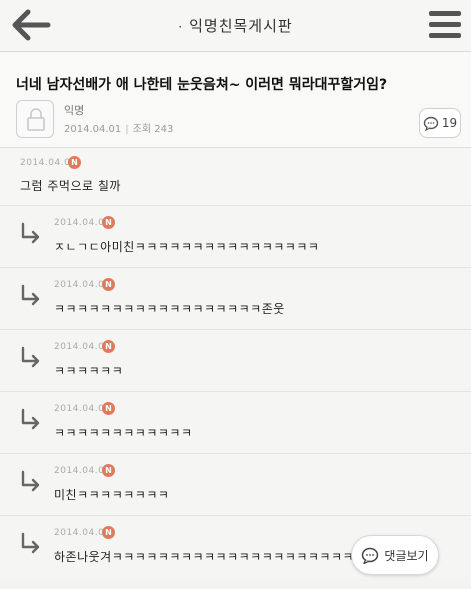 Image resolution: width=471 pixels, height=589 pixels. I want to click on top-bar: · 익명친목게시판, so click(235, 26).